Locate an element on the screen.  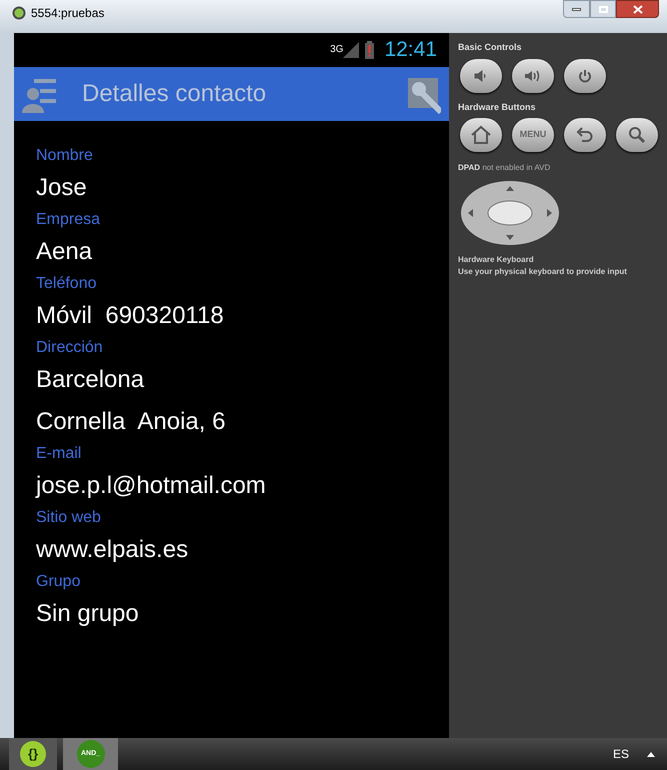
field-label: Empresa is located at coordinates (69, 220).